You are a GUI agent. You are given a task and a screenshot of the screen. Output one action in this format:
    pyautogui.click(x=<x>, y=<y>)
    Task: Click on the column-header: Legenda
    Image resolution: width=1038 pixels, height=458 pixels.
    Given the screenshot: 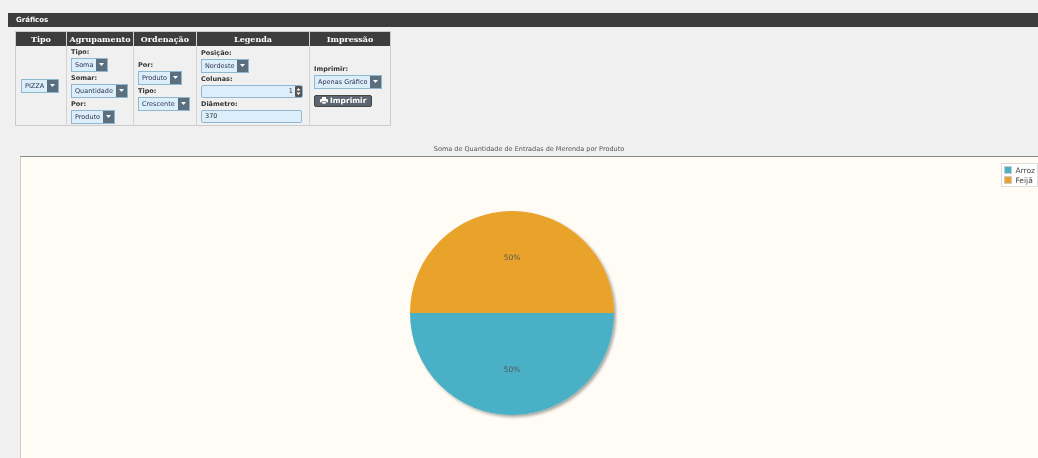 What is the action you would take?
    pyautogui.click(x=253, y=39)
    